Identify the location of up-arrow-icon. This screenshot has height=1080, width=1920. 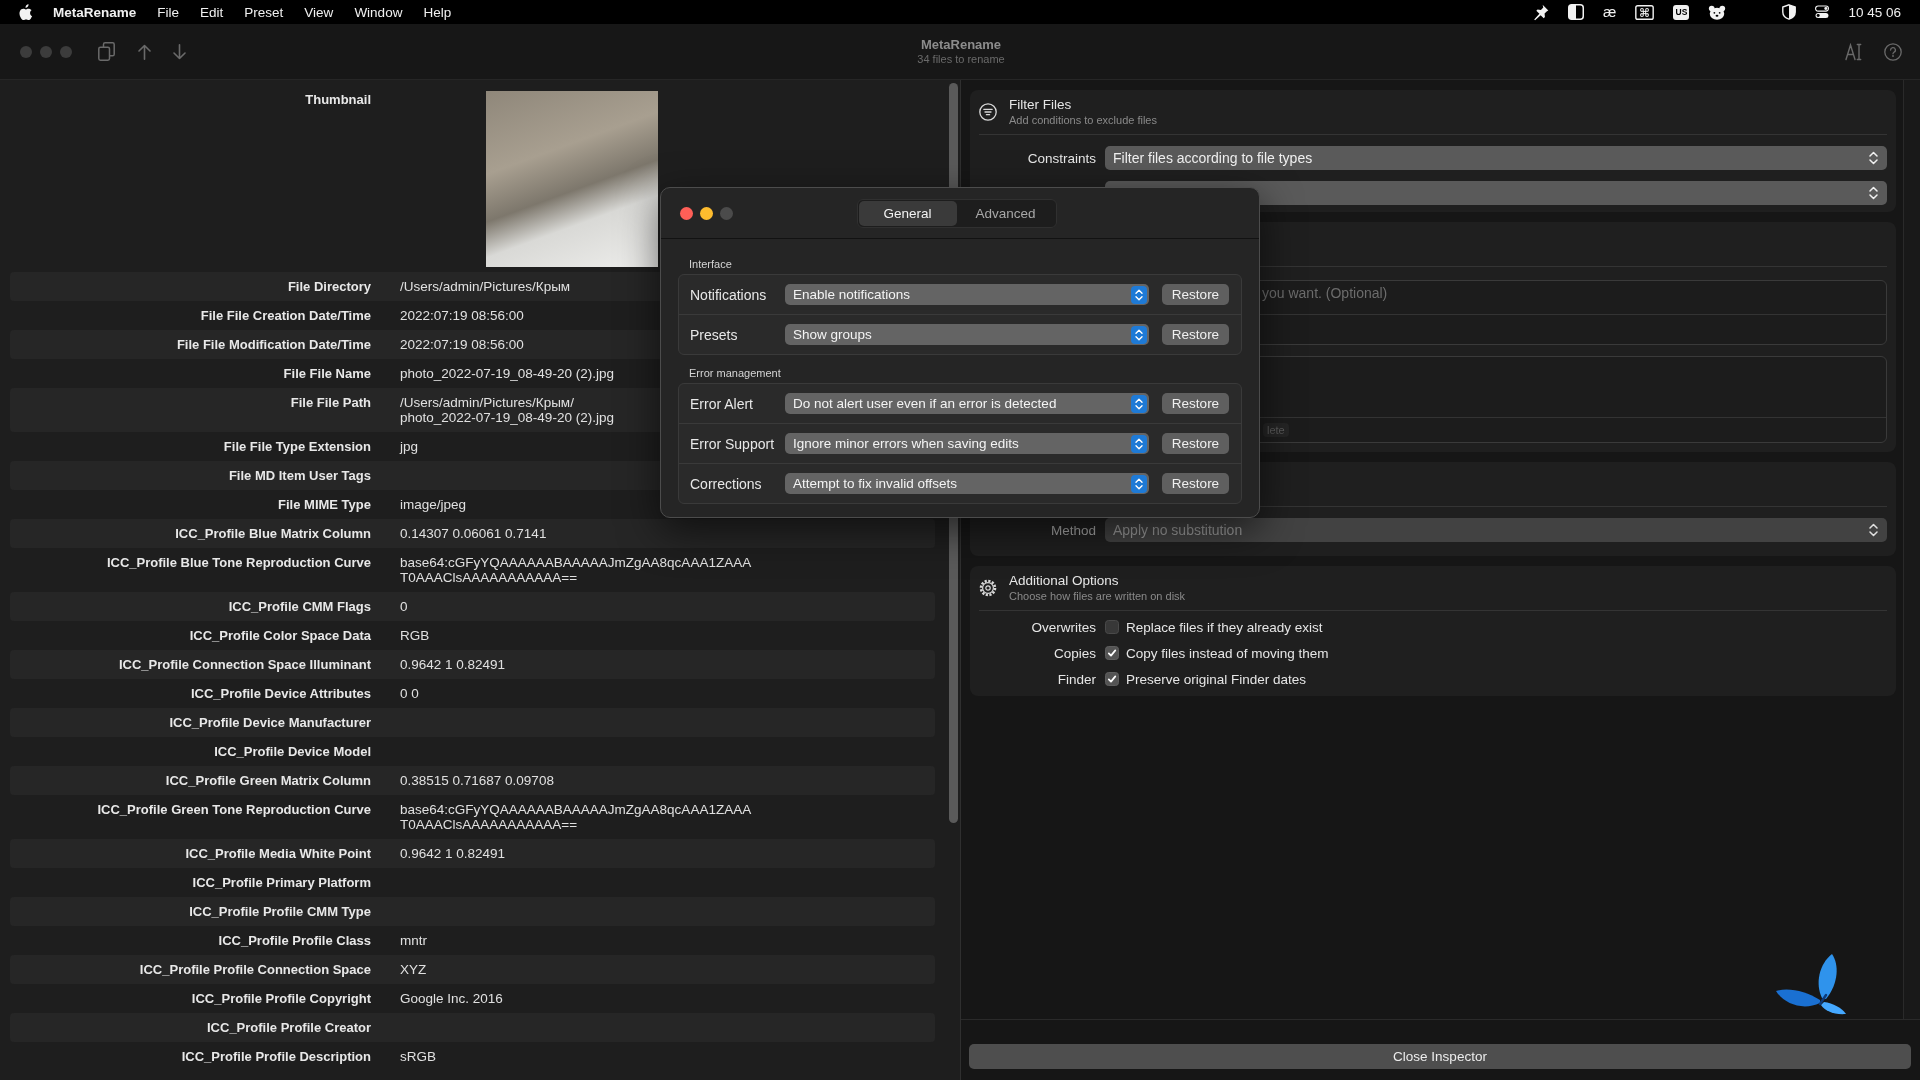
(144, 51).